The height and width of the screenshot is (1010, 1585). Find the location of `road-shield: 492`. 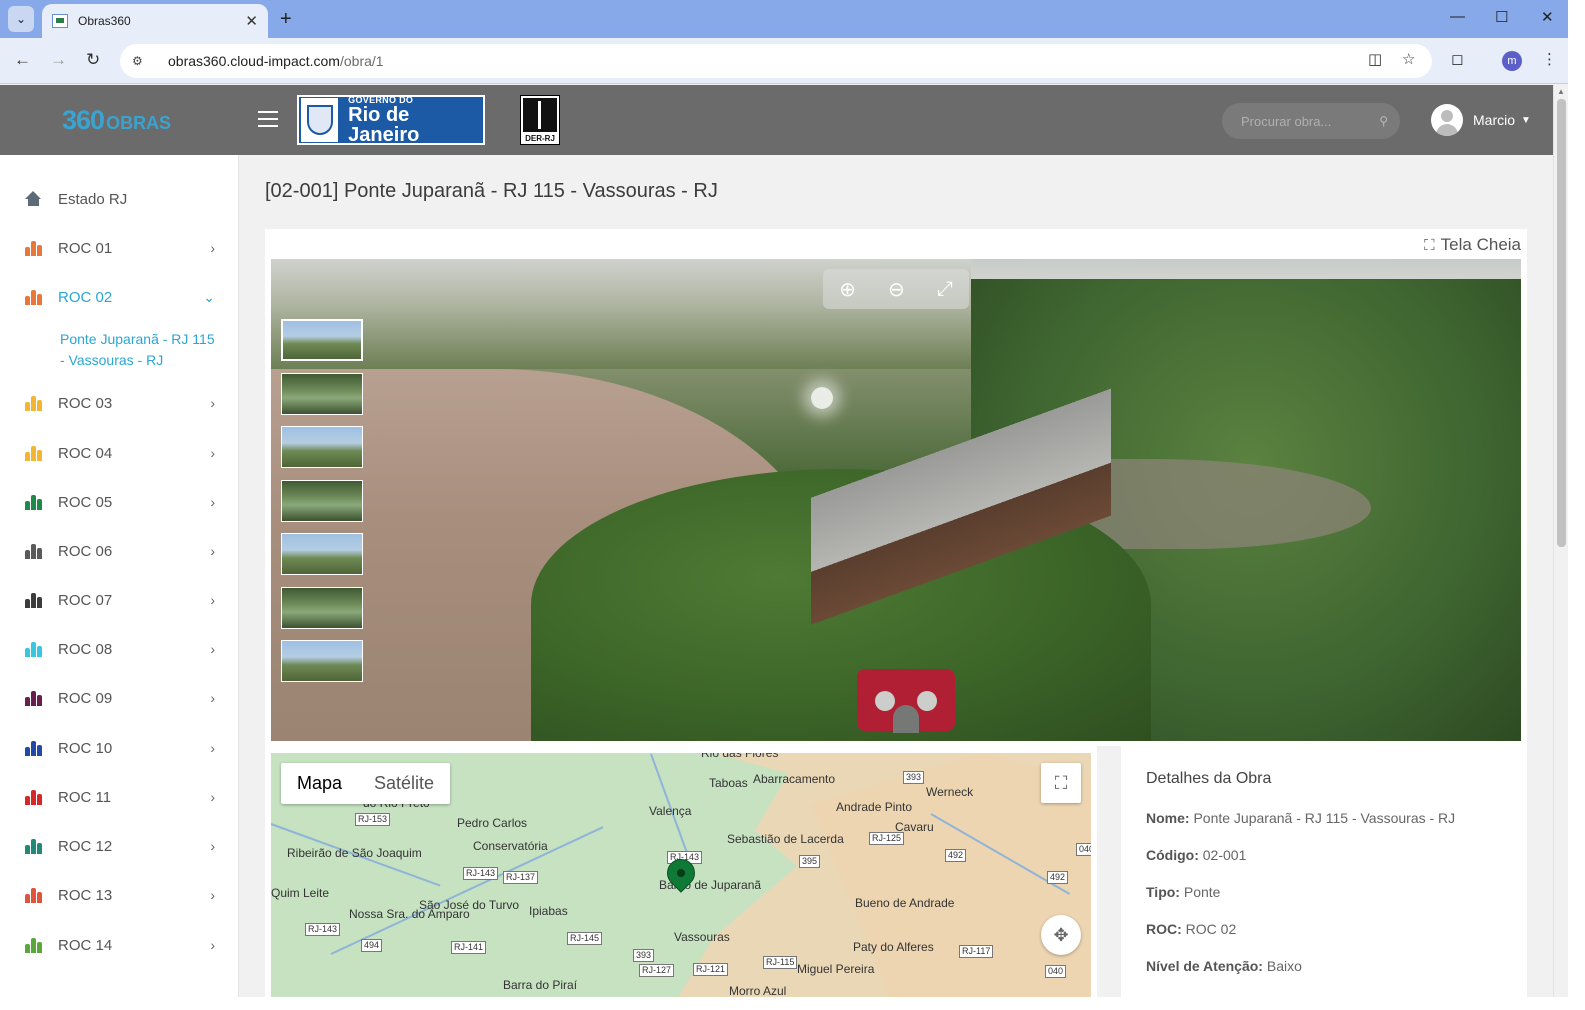

road-shield: 492 is located at coordinates (1058, 877).